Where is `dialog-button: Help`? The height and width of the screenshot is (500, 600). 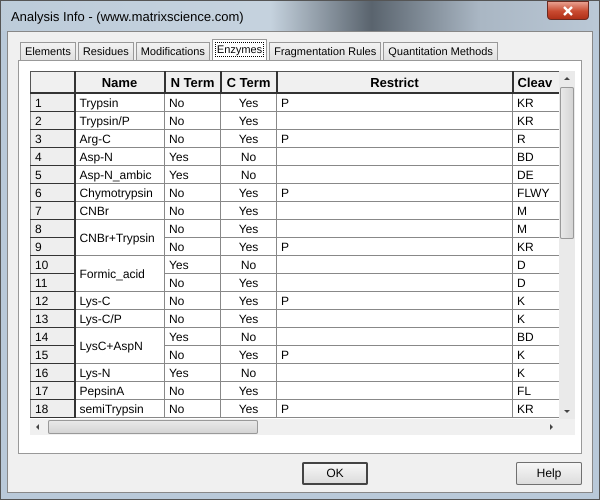
dialog-button: Help is located at coordinates (549, 473).